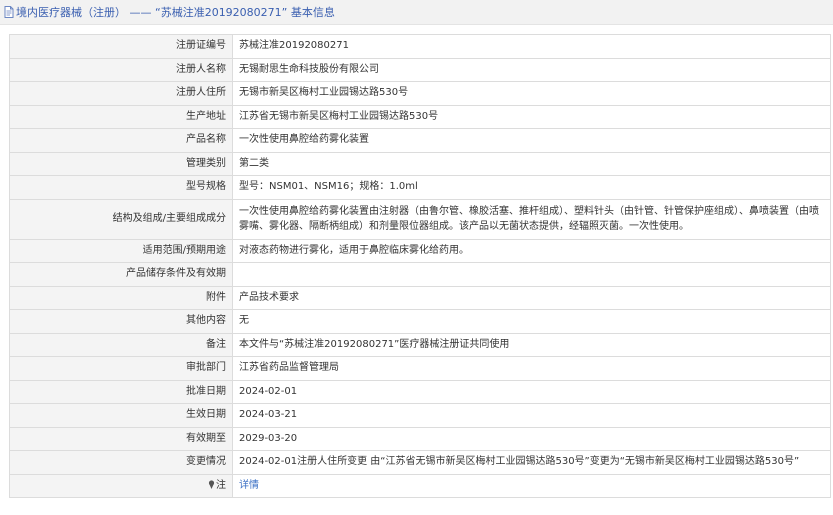 The height and width of the screenshot is (515, 833). I want to click on field-value: 无, so click(531, 321).